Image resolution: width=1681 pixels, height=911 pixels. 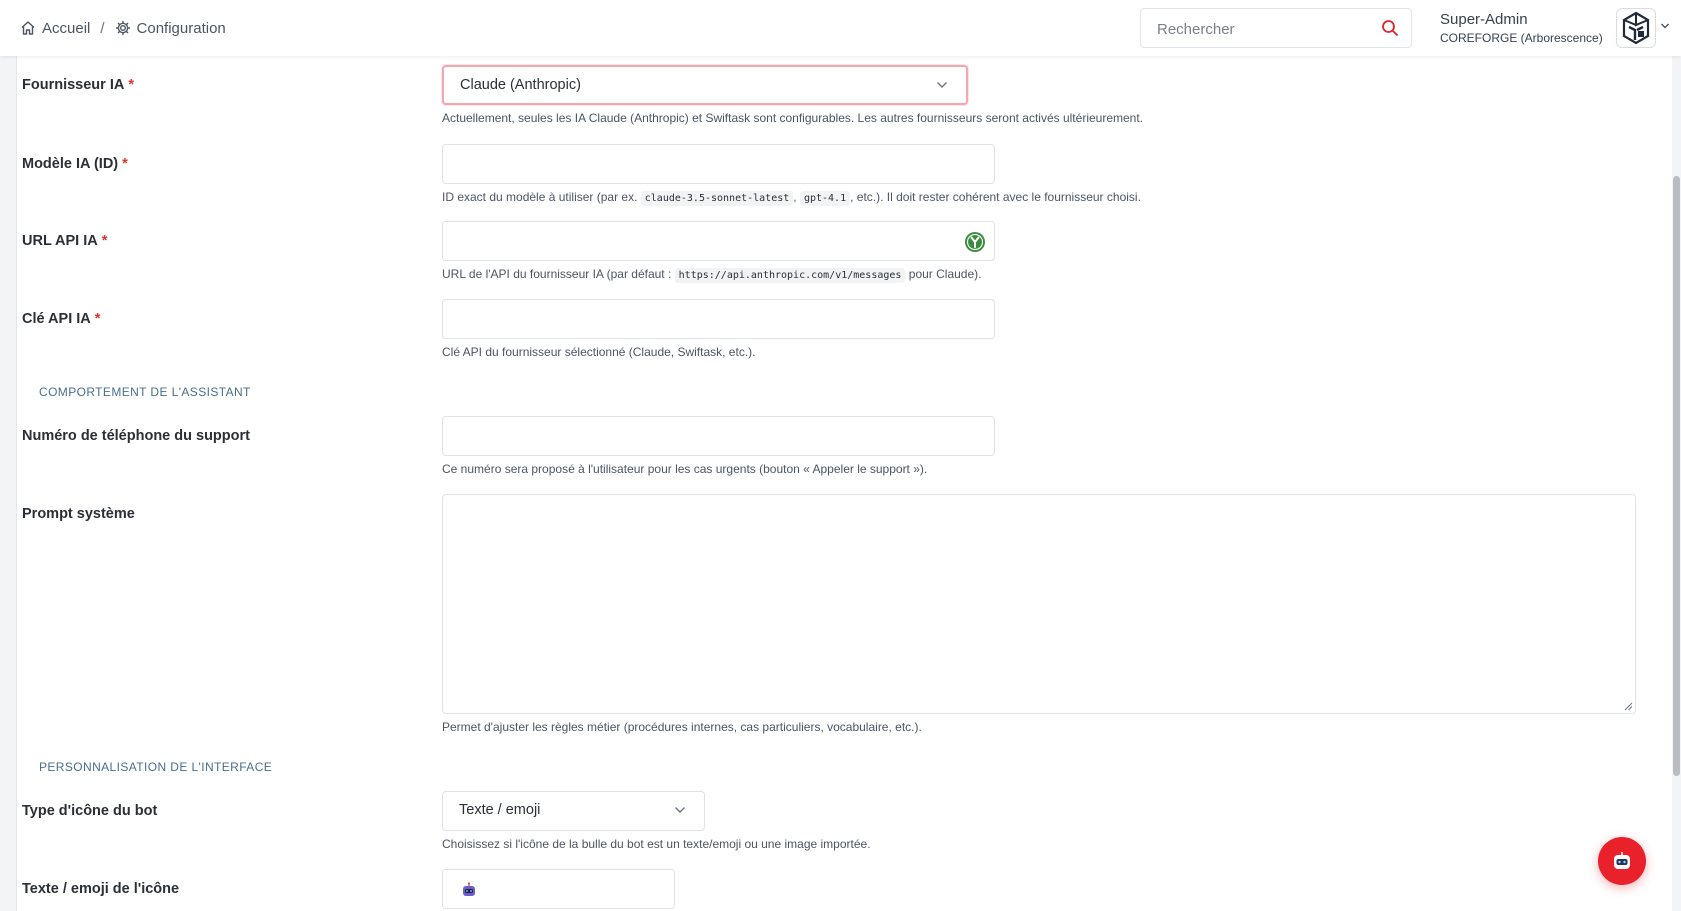 I want to click on model-help-sep: ,, so click(x=795, y=197).